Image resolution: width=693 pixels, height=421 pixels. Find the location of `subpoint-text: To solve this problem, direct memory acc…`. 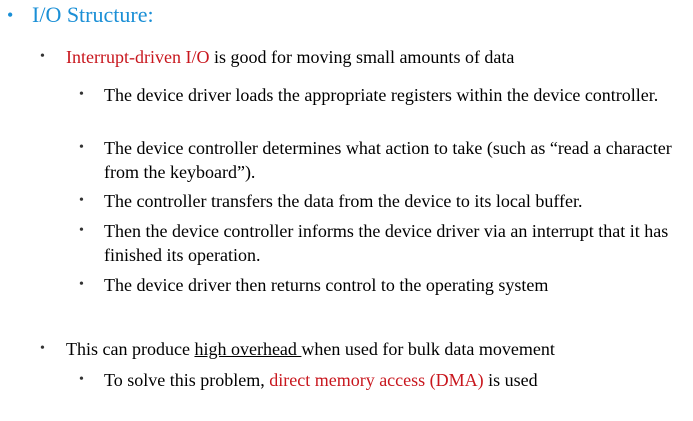

subpoint-text: To solve this problem, direct memory acc… is located at coordinates (394, 380).